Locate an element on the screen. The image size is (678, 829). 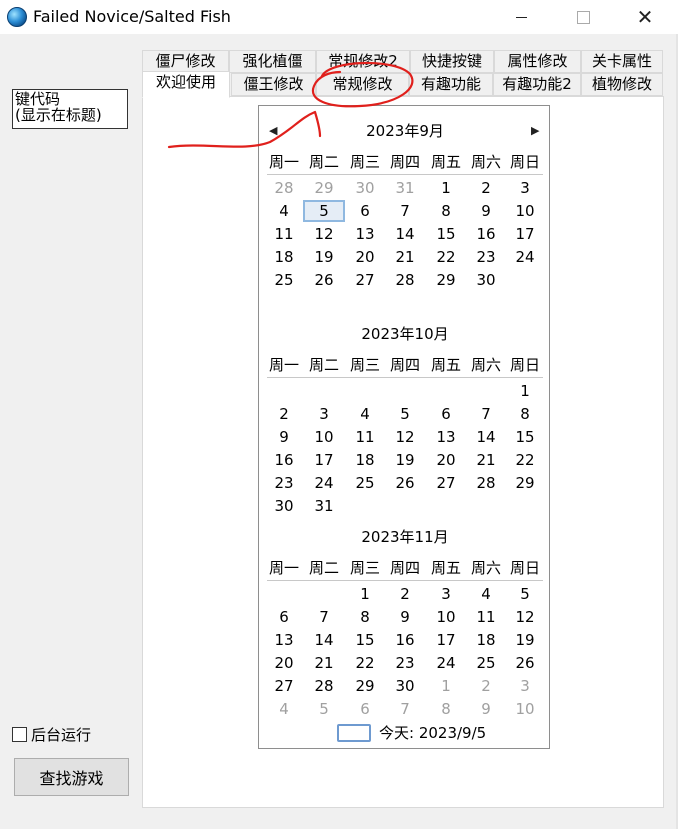
today-link: 今天: 2023/9/5 is located at coordinates (411, 732).